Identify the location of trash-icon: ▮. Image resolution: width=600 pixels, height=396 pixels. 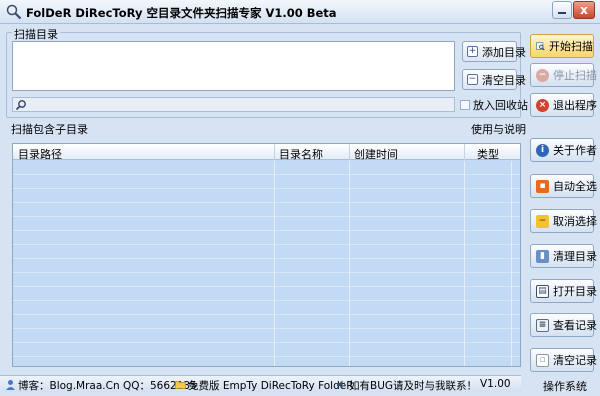
(542, 256).